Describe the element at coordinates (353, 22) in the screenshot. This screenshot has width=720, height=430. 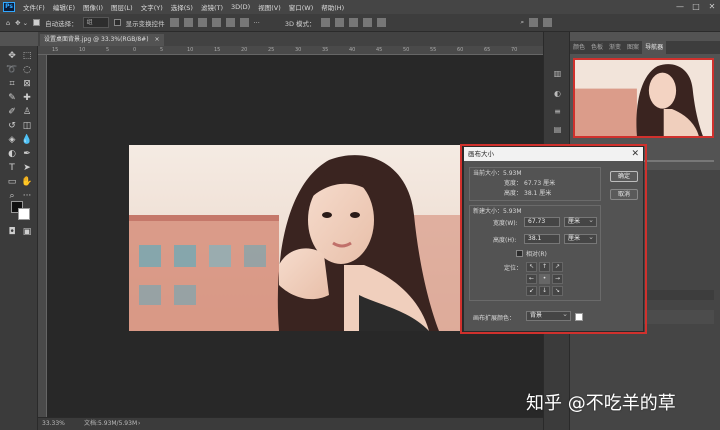
I see `3d-pan-icon` at that location.